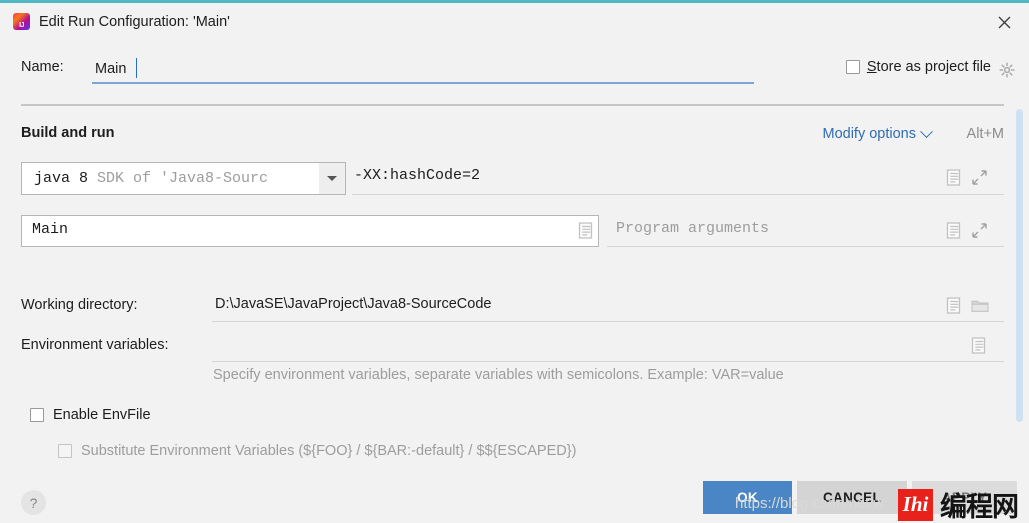 The width and height of the screenshot is (1029, 523). Describe the element at coordinates (353, 304) in the screenshot. I see `working-directory-value: D:\JavaSE\JavaProject\Java8-SourceCode` at that location.